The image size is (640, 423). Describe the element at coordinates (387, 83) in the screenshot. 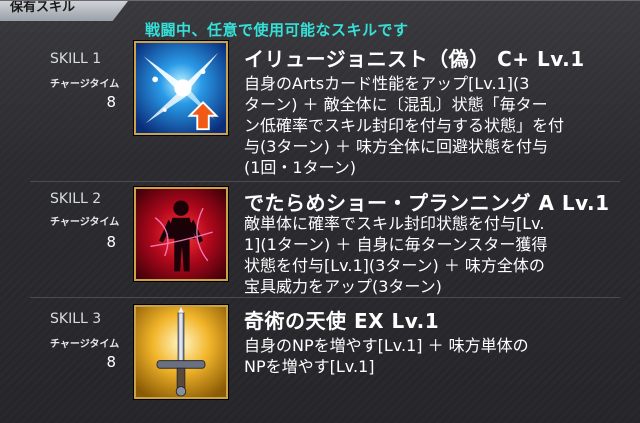

I see `desc-line: 自身のArtsカード性能をアップ[Lv.1](3` at that location.